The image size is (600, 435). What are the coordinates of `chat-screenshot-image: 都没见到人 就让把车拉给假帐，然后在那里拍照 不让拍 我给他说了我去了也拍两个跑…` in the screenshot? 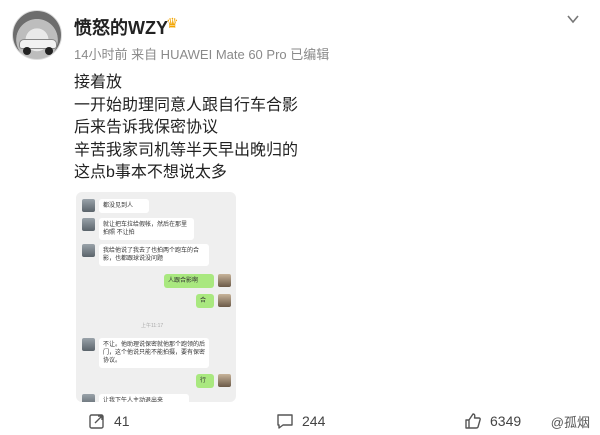 It's located at (156, 297).